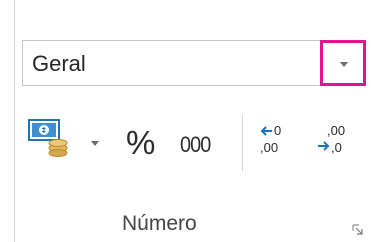 This screenshot has height=242, width=371. Describe the element at coordinates (159, 223) in the screenshot. I see `group-label: Número` at that location.